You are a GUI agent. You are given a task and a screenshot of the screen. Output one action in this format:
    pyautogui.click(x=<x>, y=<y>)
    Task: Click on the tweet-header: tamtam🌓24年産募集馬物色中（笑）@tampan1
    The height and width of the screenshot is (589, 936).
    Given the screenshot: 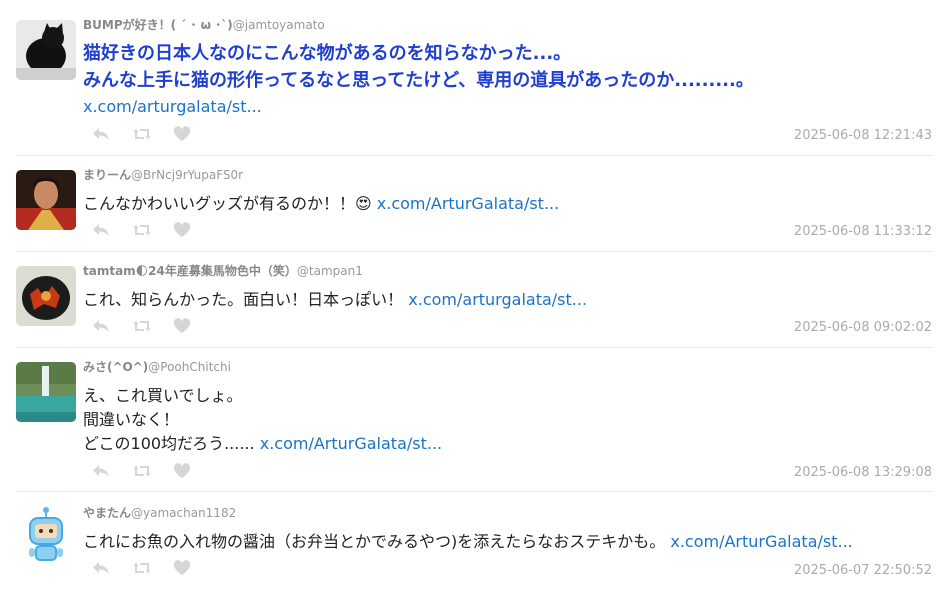 What is the action you would take?
    pyautogui.click(x=223, y=270)
    